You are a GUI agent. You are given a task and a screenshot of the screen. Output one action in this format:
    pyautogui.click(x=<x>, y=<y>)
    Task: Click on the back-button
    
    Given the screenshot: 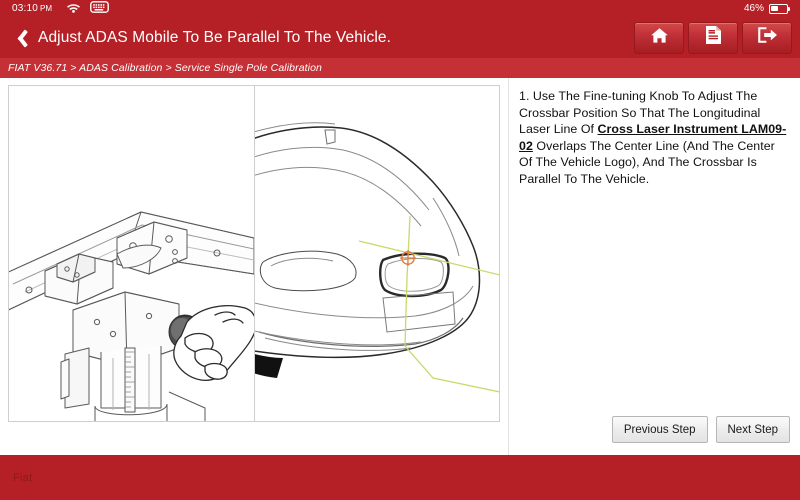 What is the action you would take?
    pyautogui.click(x=19, y=37)
    